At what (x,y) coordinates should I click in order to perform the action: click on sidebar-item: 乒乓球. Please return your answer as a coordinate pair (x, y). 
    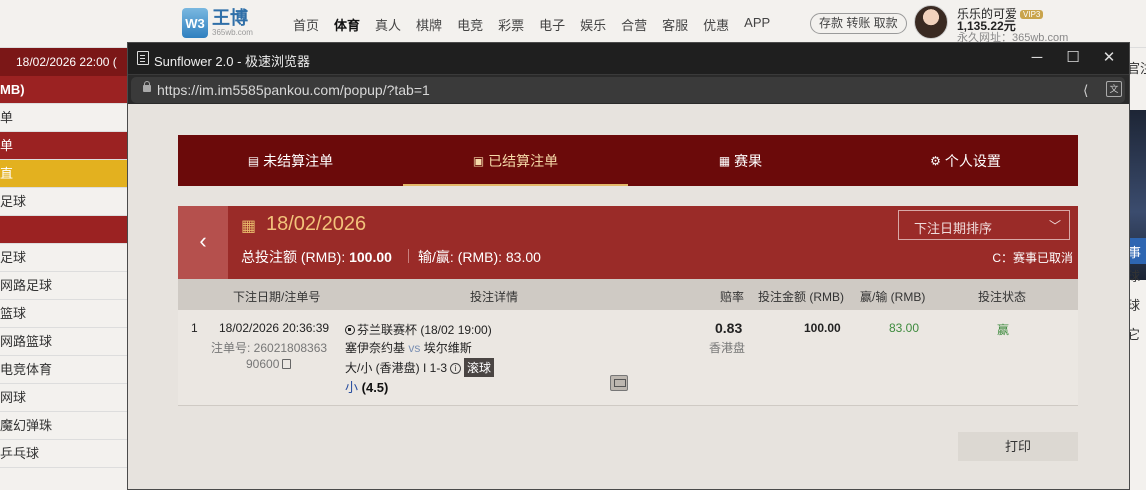
    Looking at the image, I should click on (63, 454).